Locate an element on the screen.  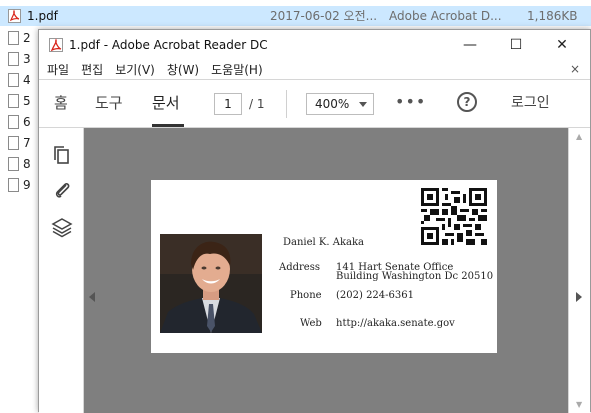
more-options-icon: ••• is located at coordinates (410, 101).